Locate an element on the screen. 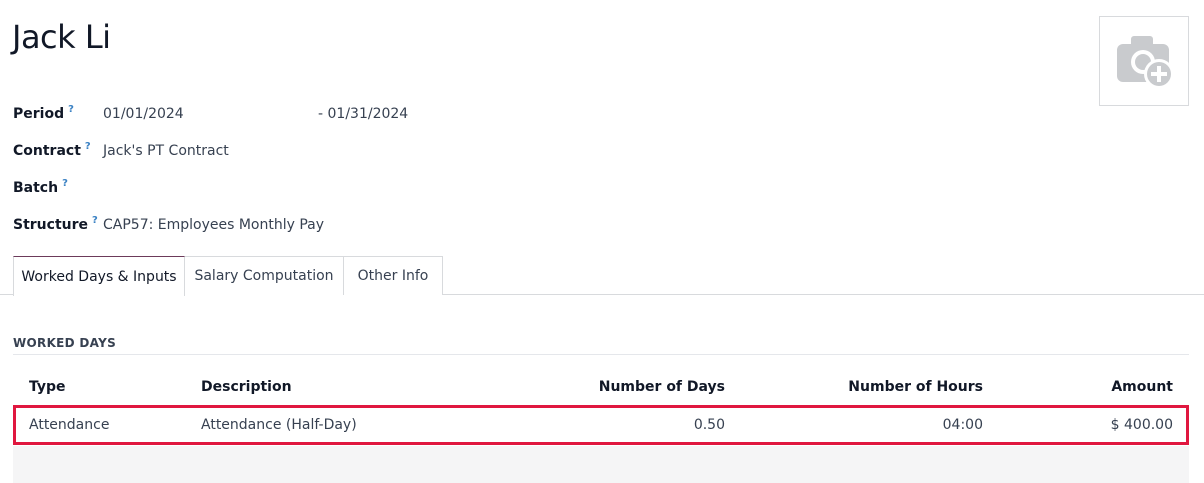  period-end-value: - 01/31/2024 is located at coordinates (363, 114).